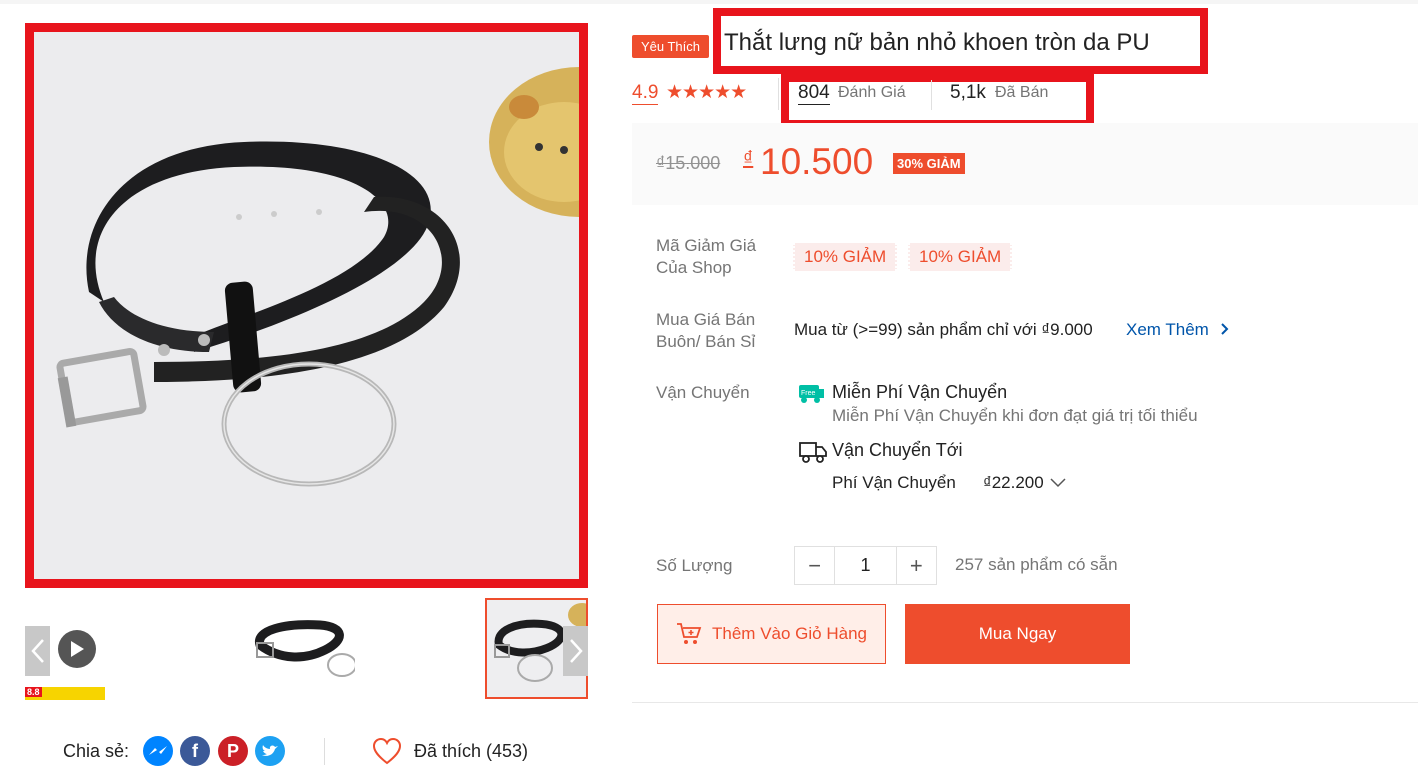 The width and height of the screenshot is (1418, 770). What do you see at coordinates (1022, 92) in the screenshot?
I see `sold-label: Đã Bán` at bounding box center [1022, 92].